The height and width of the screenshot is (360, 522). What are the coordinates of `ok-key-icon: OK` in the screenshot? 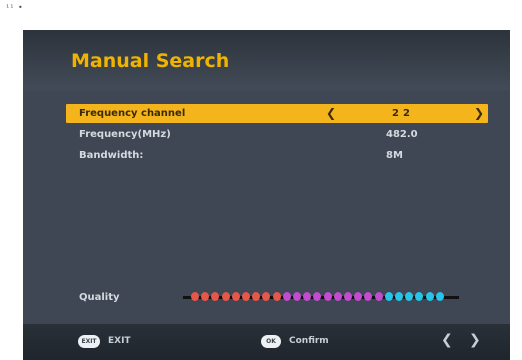 It's located at (271, 341).